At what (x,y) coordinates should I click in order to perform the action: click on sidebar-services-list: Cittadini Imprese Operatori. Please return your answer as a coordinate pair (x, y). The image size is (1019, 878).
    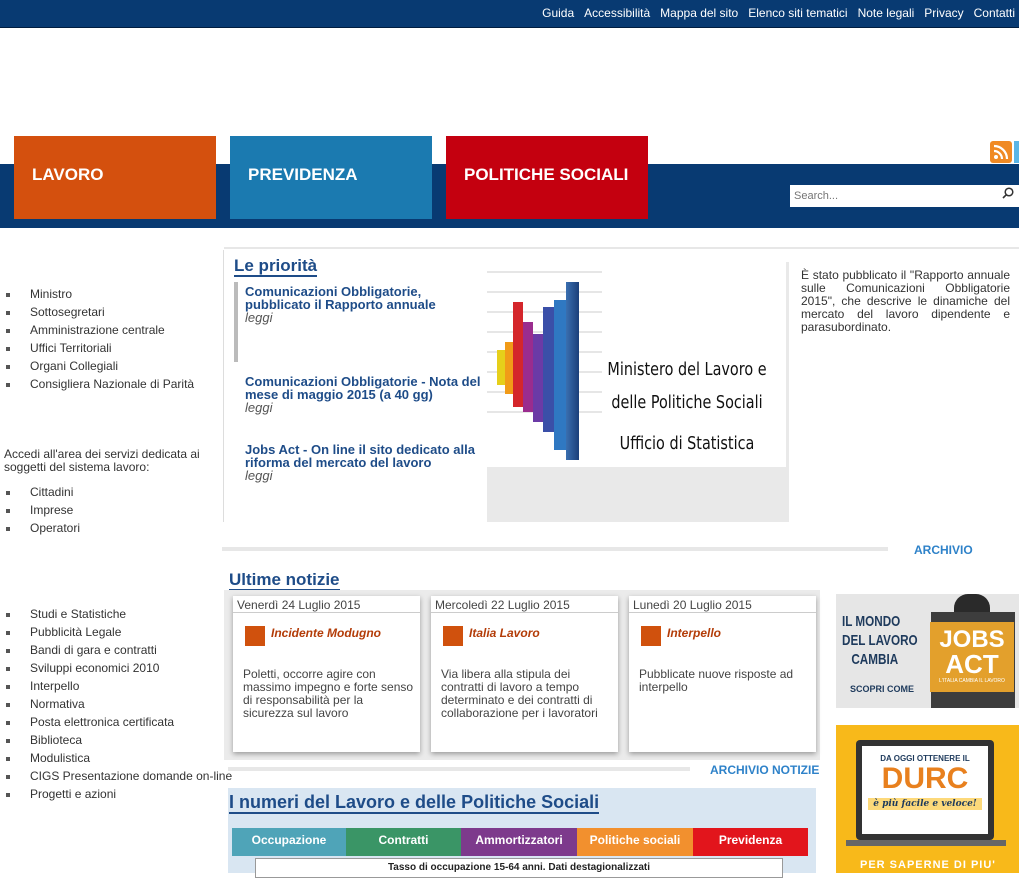
    Looking at the image, I should click on (42, 510).